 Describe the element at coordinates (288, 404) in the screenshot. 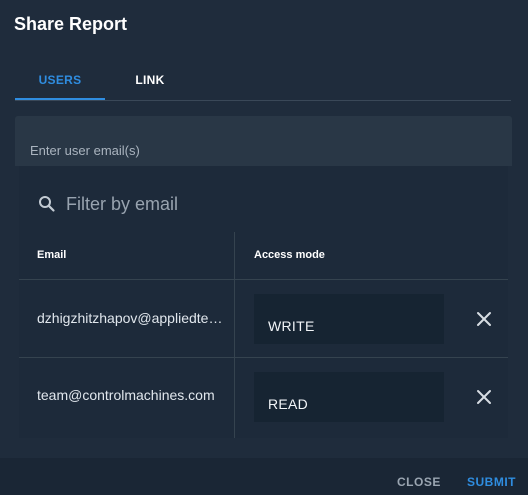

I see `access-mode-value: READ` at that location.